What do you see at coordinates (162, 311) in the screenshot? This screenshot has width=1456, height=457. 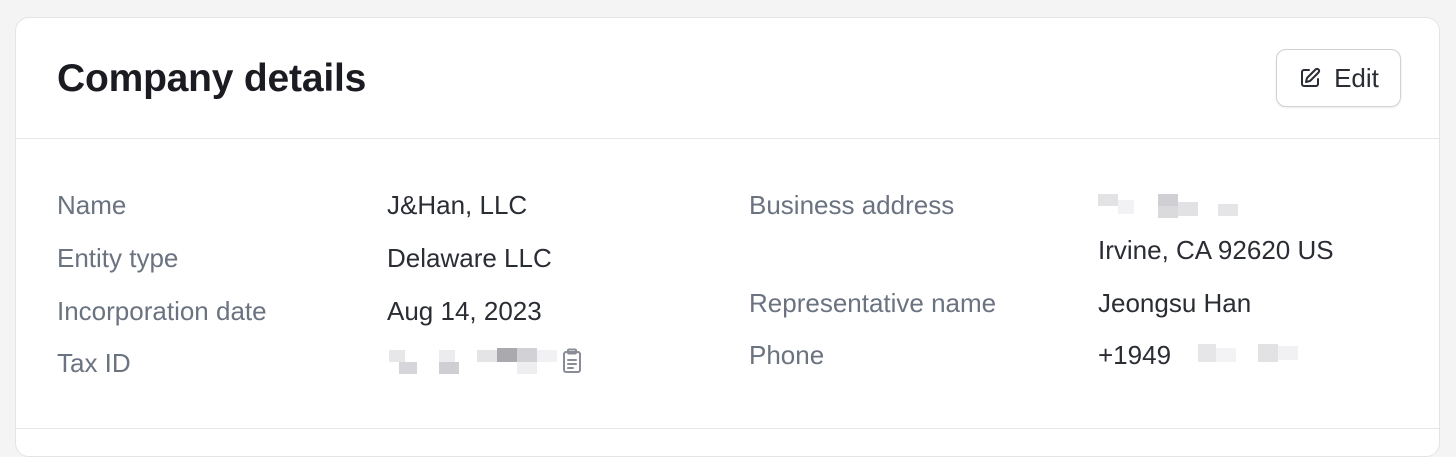 I see `incorporation-date-label: Incorporation date` at bounding box center [162, 311].